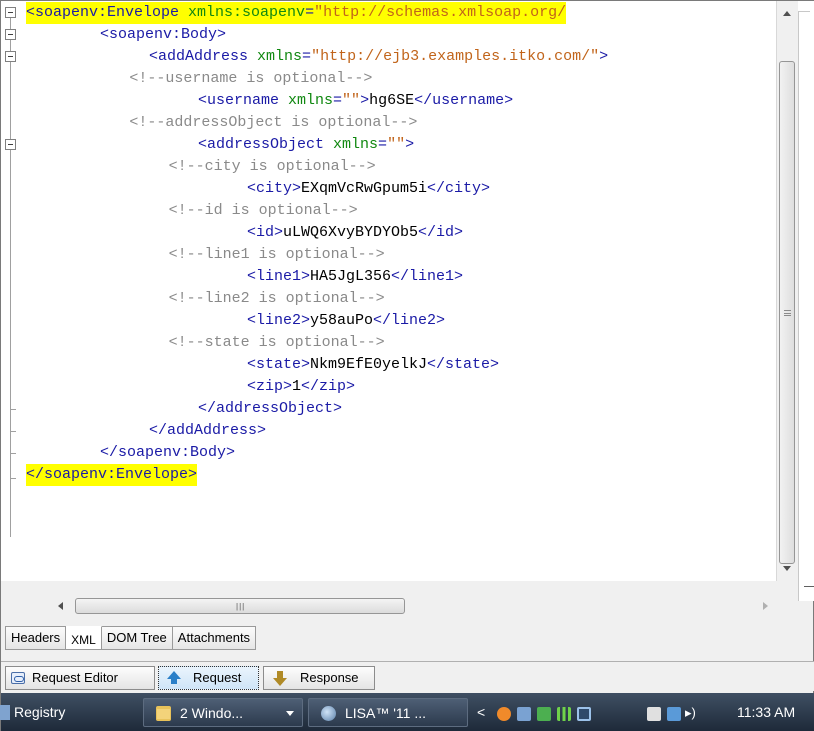  Describe the element at coordinates (297, 386) in the screenshot. I see `code-token: 1` at that location.